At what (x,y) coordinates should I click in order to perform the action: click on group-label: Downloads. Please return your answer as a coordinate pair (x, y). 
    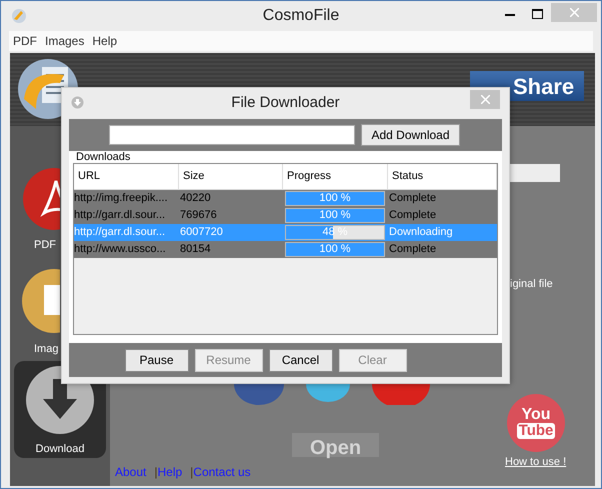
    Looking at the image, I should click on (103, 157).